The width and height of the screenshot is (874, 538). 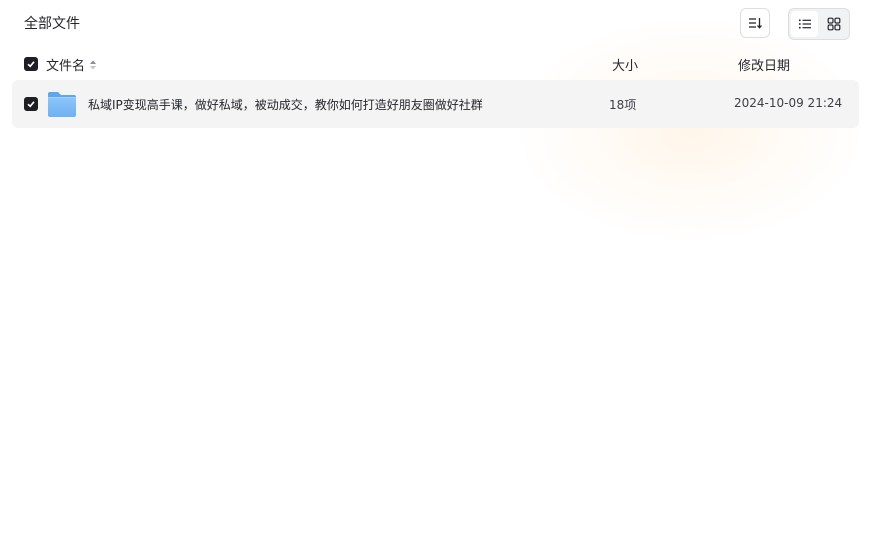 I want to click on table-header: 文件名 大小 修改日期, so click(x=435, y=64).